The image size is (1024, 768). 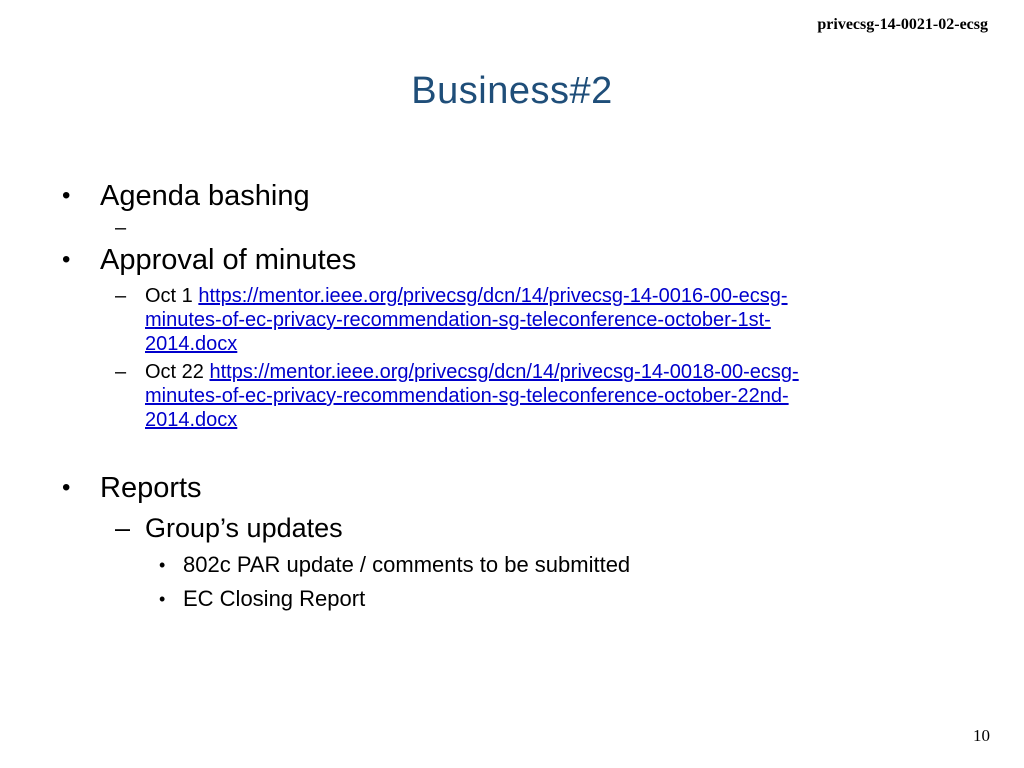 I want to click on bullet-agenda-text: Agenda bashing, so click(x=205, y=196).